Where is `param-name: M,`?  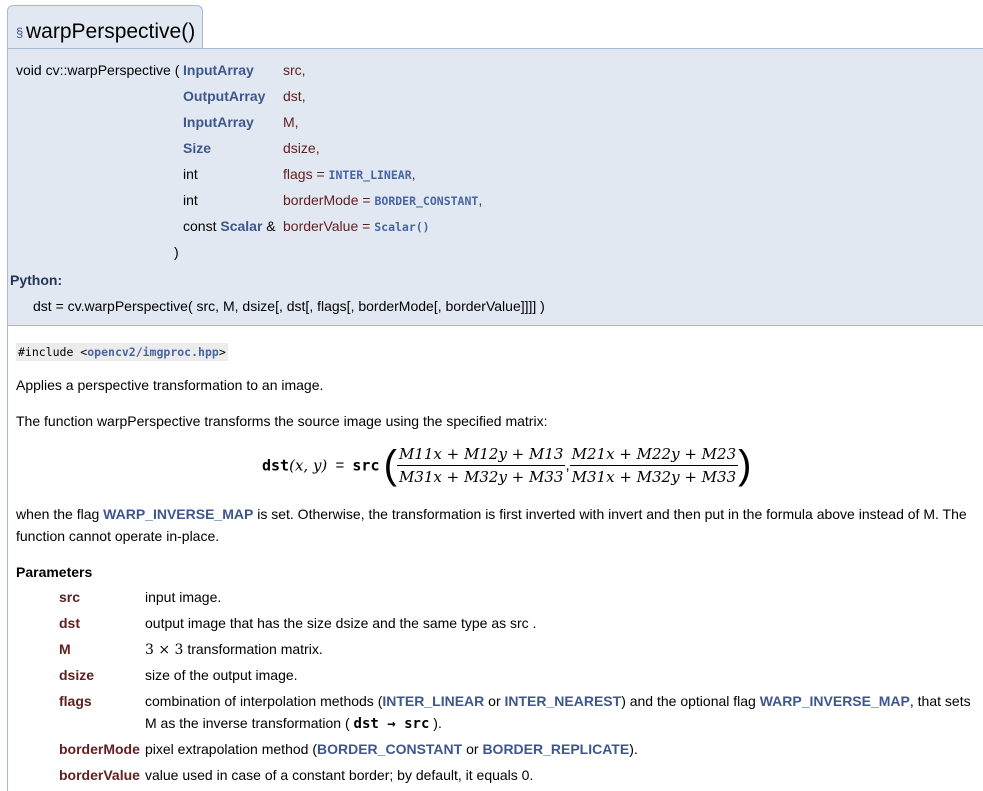
param-name: M, is located at coordinates (291, 122).